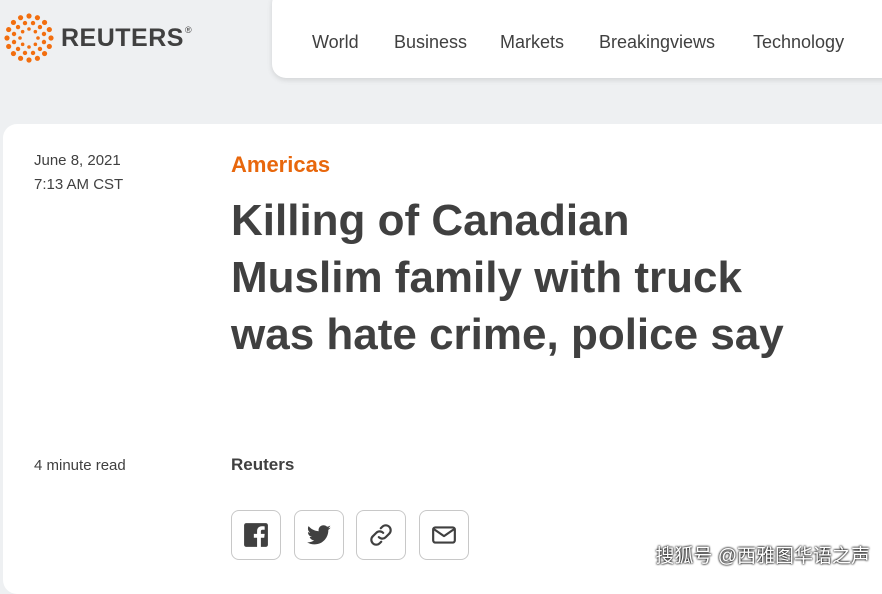 This screenshot has height=594, width=882. Describe the element at coordinates (29, 38) in the screenshot. I see `reuters-logo-icon` at that location.